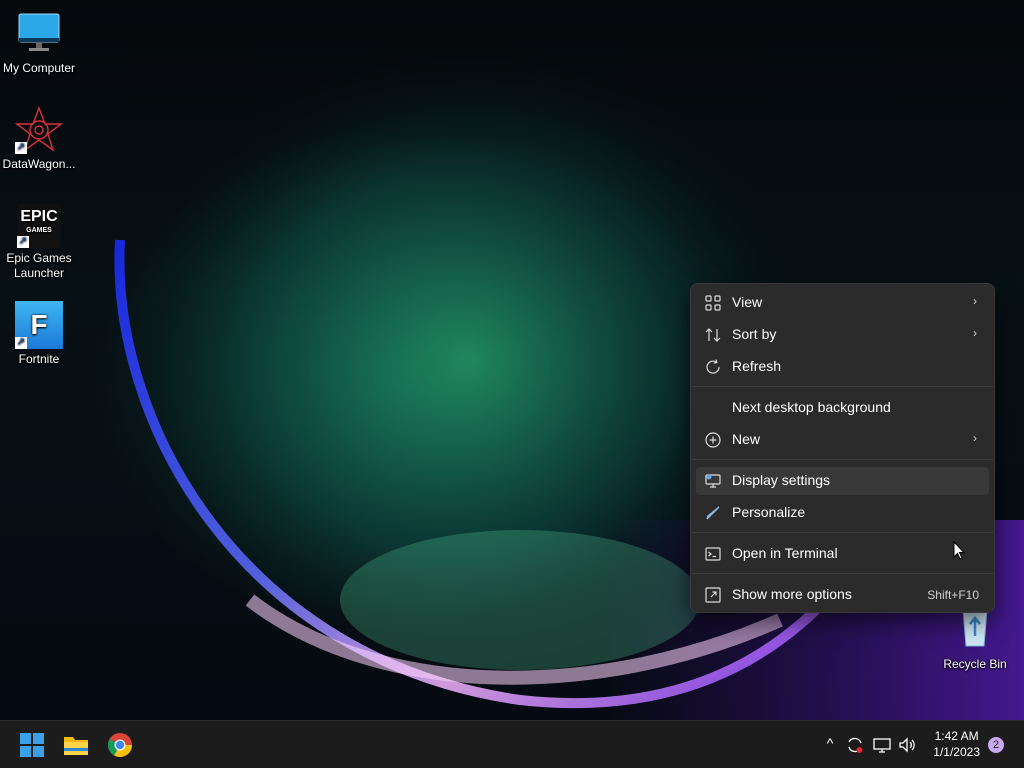 This screenshot has height=768, width=1024. What do you see at coordinates (792, 594) in the screenshot?
I see `menu-item-label: Show more options` at bounding box center [792, 594].